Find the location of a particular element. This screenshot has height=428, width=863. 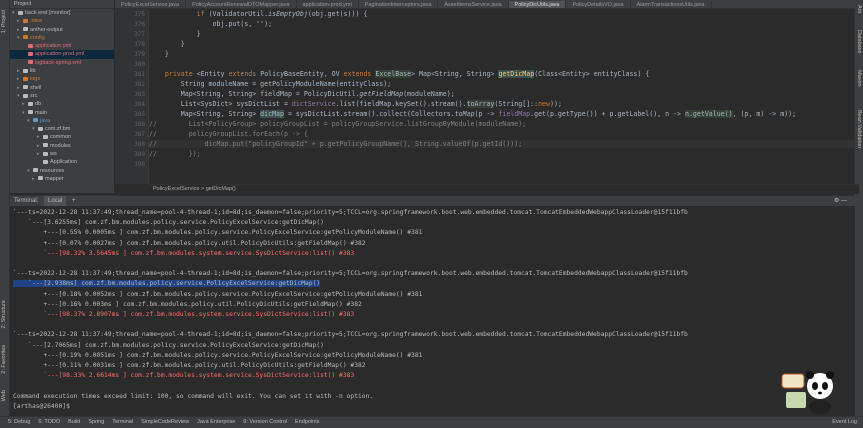

right-strip-tab: Ant is located at coordinates (859, 9).